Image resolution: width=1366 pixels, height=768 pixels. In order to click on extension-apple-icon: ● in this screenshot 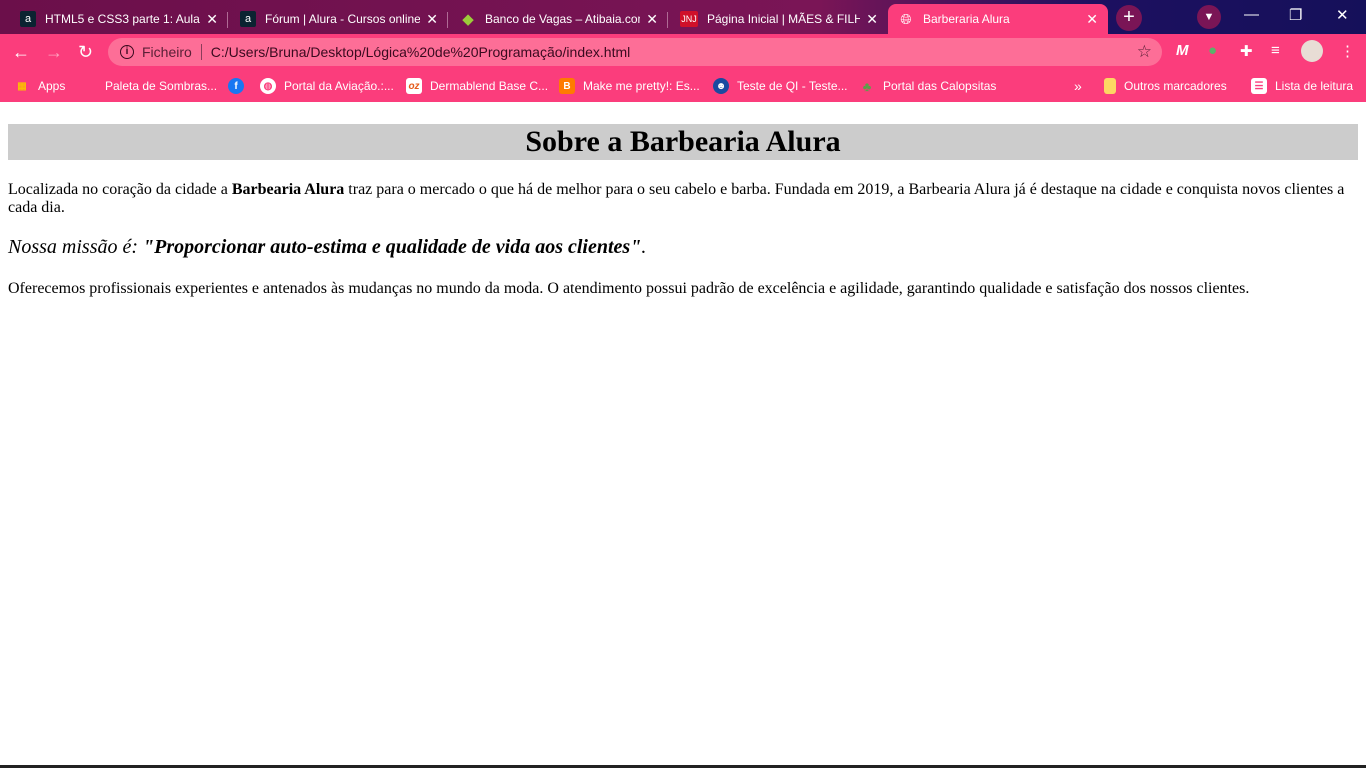, I will do `click(1212, 50)`.